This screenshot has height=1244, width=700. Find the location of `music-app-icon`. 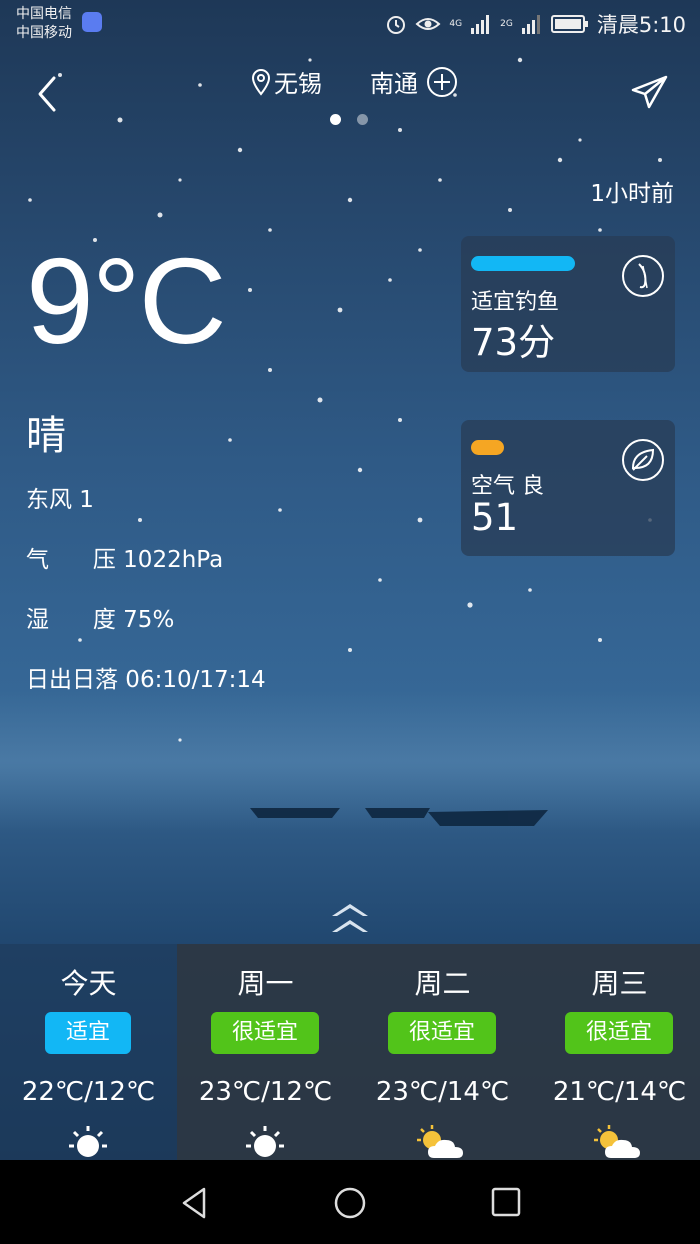

music-app-icon is located at coordinates (92, 22).